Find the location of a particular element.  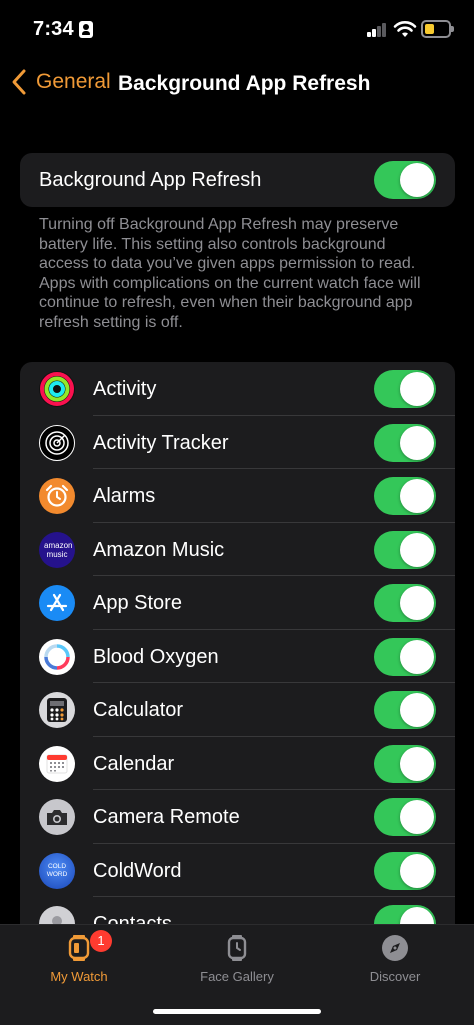

list-item-coldword: COLD WORD ColdWord is located at coordinates (237, 870).